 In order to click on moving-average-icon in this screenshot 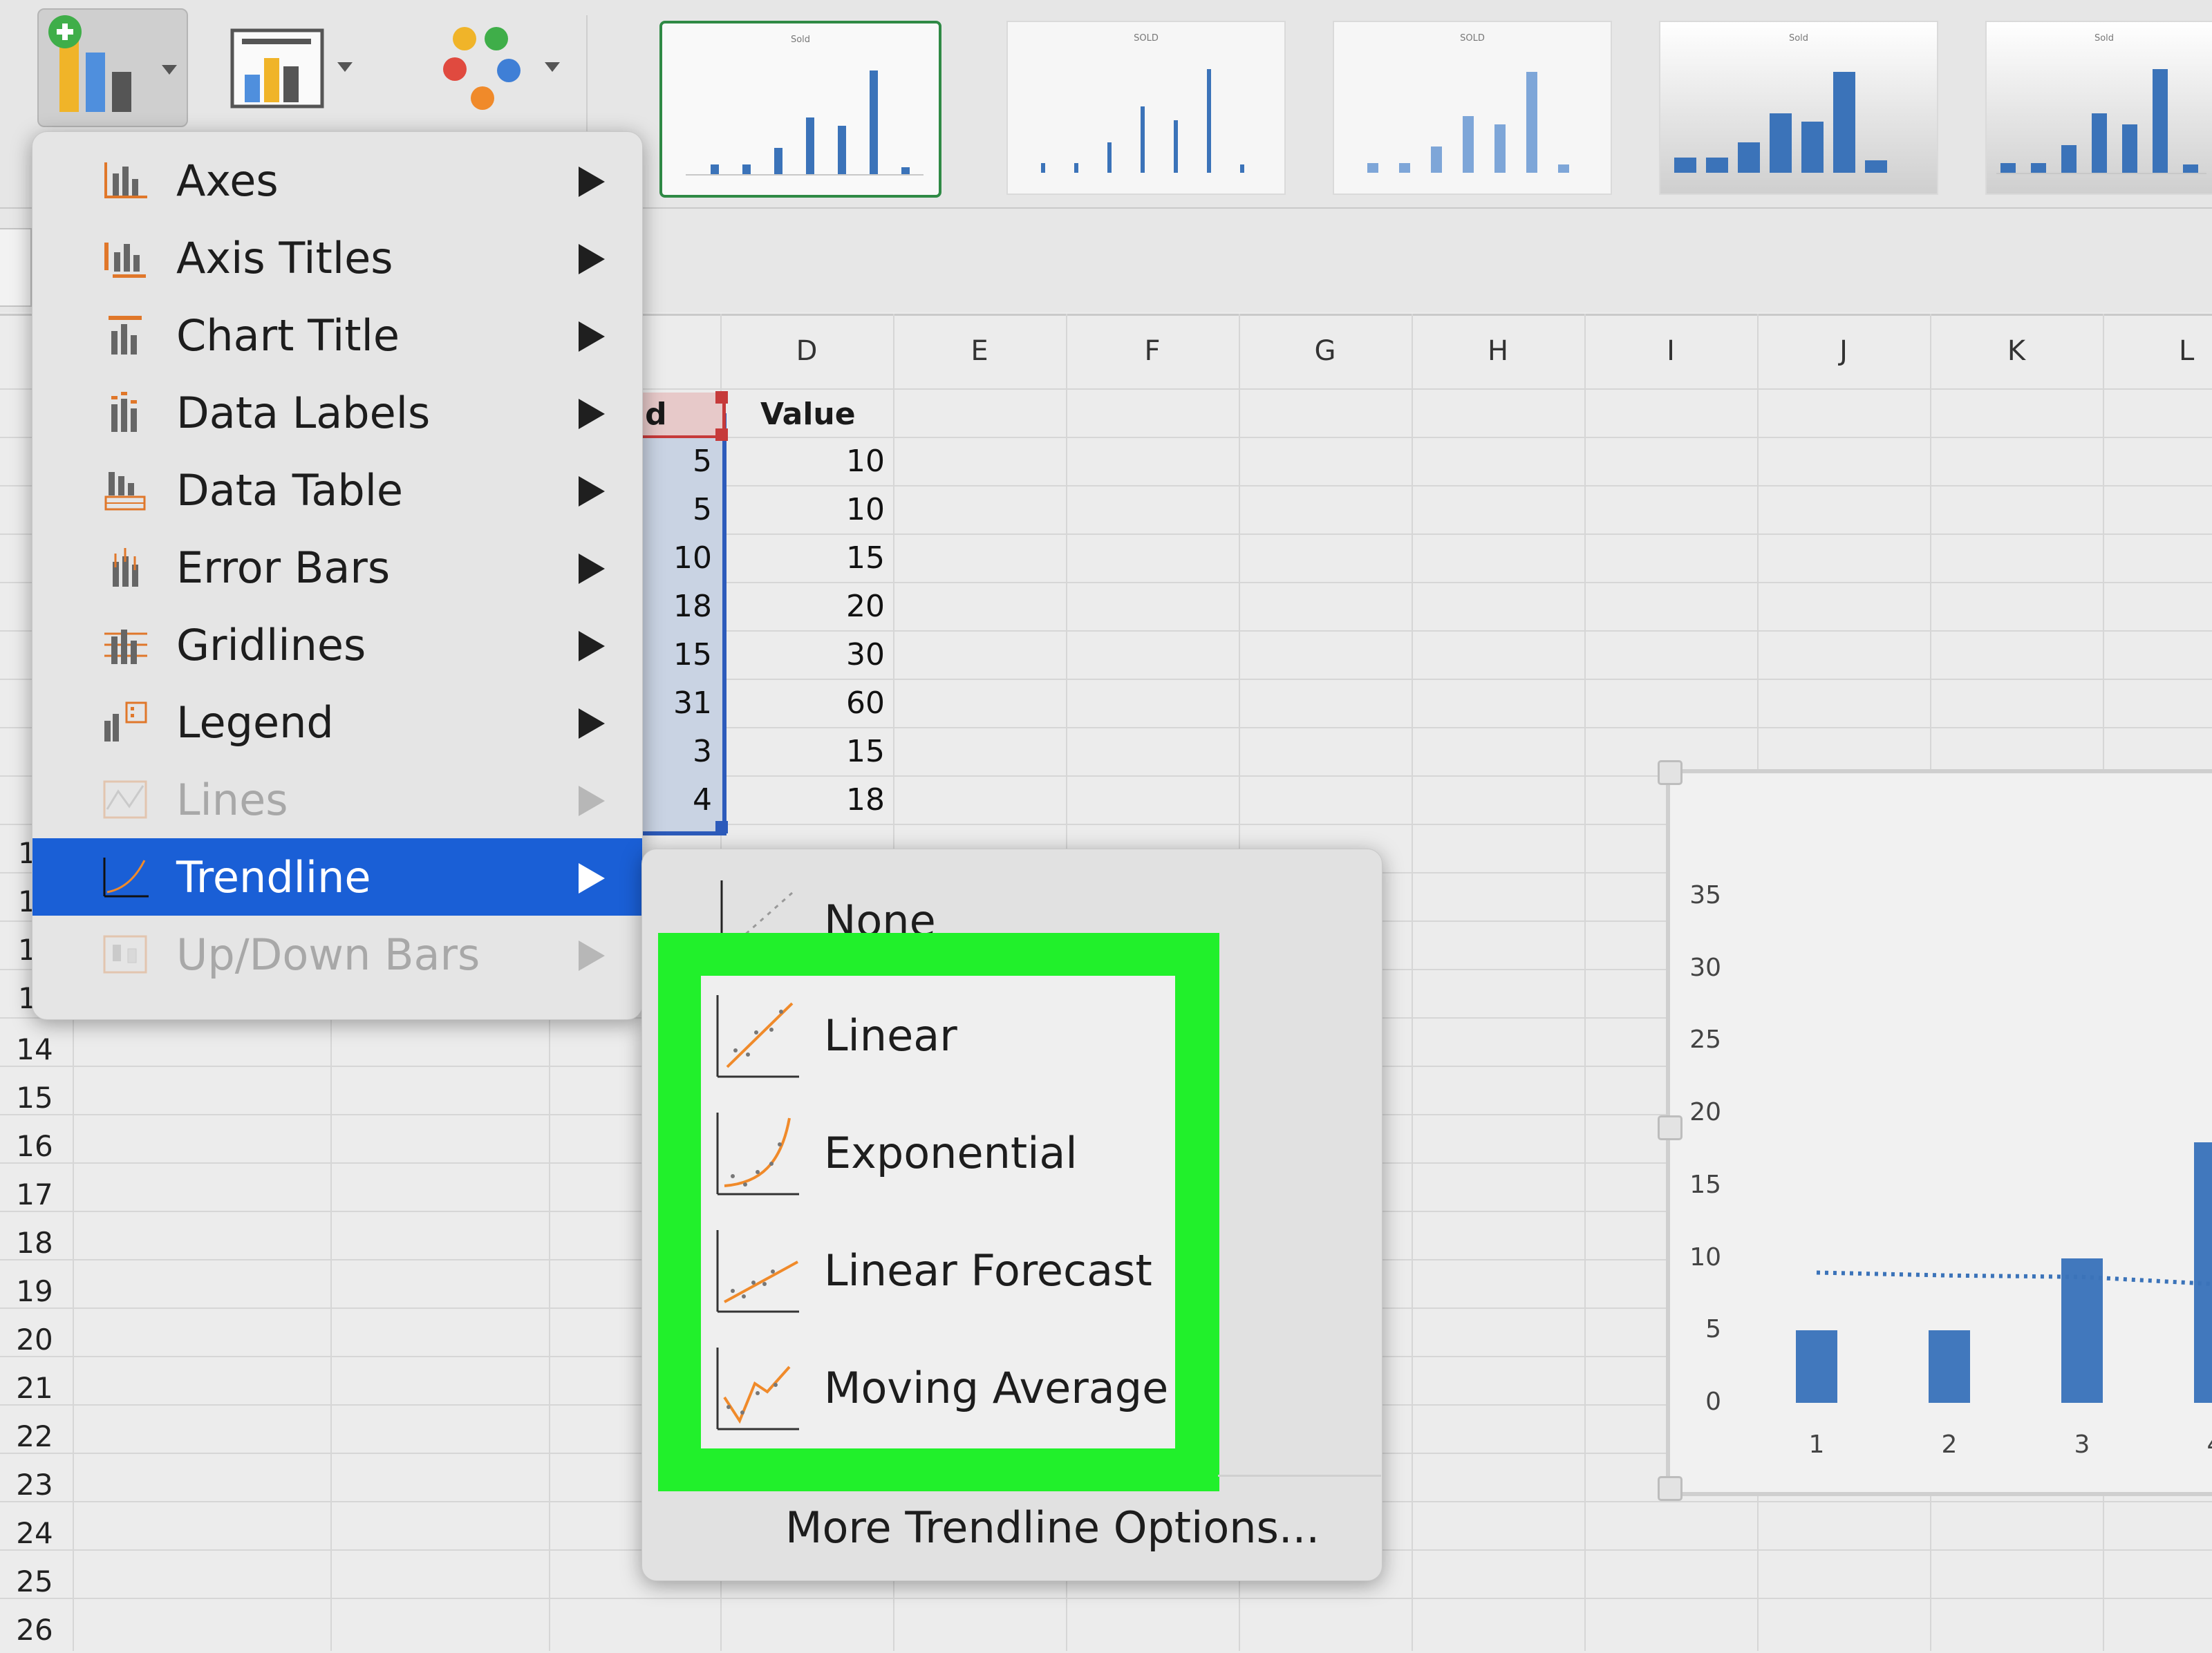, I will do `click(758, 1389)`.